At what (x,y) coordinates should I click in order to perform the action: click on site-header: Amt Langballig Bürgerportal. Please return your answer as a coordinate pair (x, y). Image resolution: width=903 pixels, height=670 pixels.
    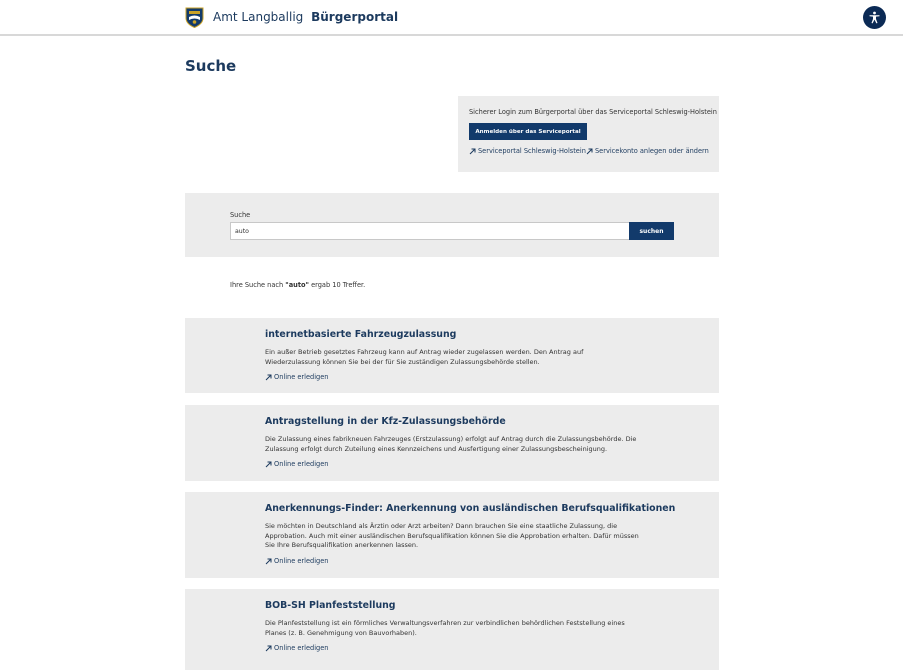
    Looking at the image, I should click on (451, 18).